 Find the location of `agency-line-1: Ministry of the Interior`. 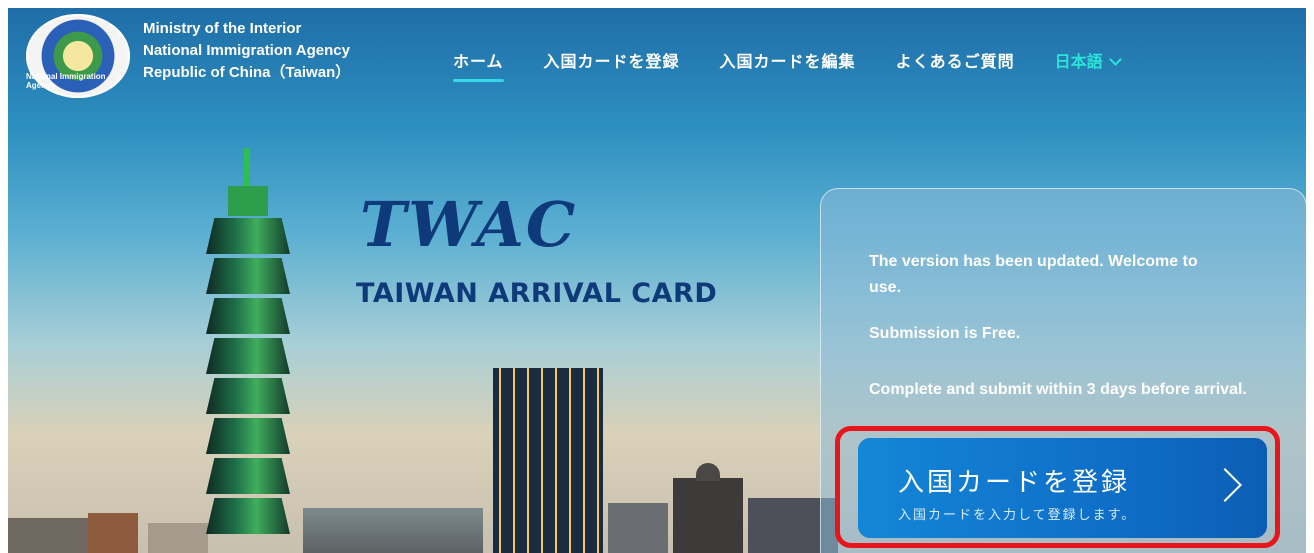

agency-line-1: Ministry of the Interior is located at coordinates (222, 28).